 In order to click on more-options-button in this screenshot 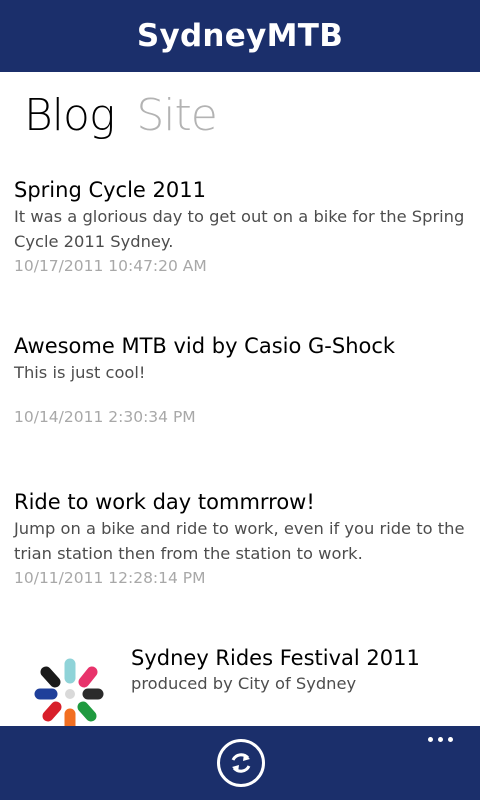, I will do `click(440, 739)`.